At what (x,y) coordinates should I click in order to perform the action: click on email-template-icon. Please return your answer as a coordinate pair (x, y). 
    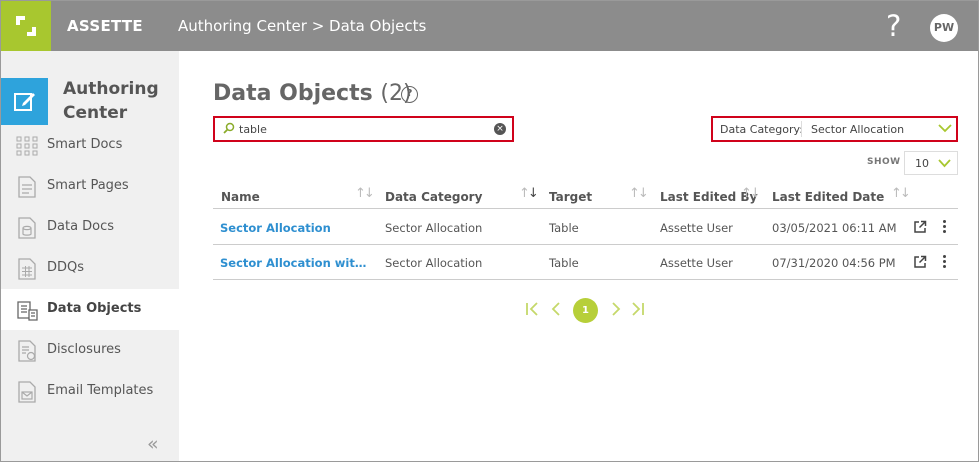
    Looking at the image, I should click on (27, 392).